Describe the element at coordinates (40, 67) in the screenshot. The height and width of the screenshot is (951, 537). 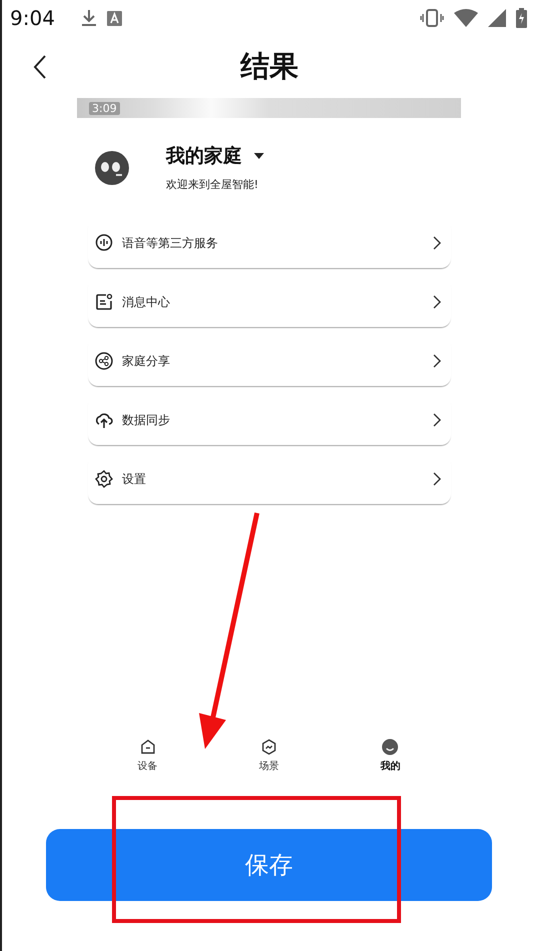
I see `back-icon` at that location.